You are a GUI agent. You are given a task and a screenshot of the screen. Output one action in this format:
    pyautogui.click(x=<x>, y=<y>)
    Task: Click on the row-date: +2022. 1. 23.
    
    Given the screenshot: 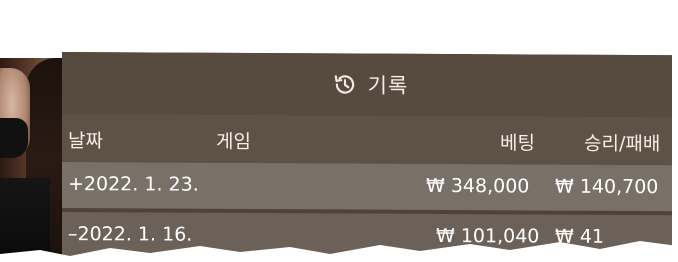 What is the action you would take?
    pyautogui.click(x=133, y=184)
    